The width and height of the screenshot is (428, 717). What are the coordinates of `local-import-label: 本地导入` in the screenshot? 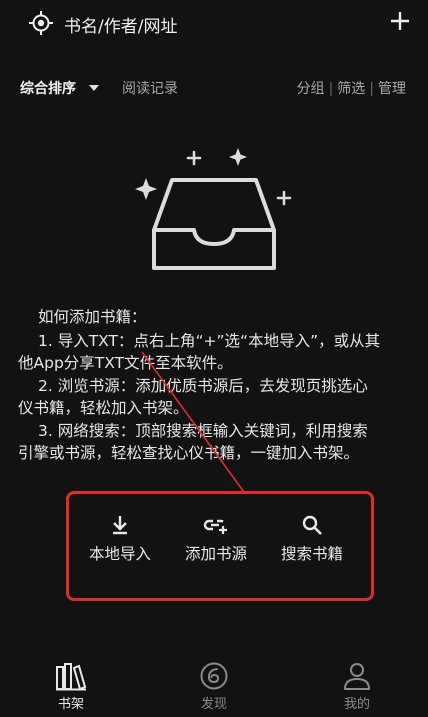 It's located at (119, 554).